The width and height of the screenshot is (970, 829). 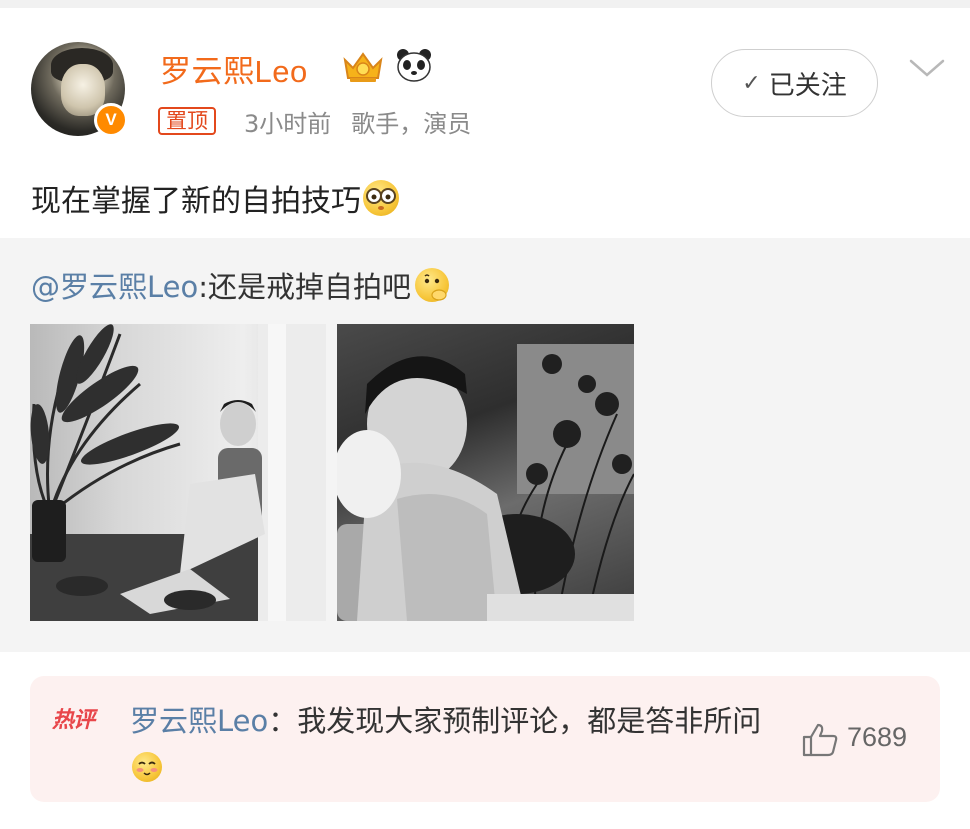 I want to click on post-meta: 3小时前 歌手，演员, so click(x=357, y=121).